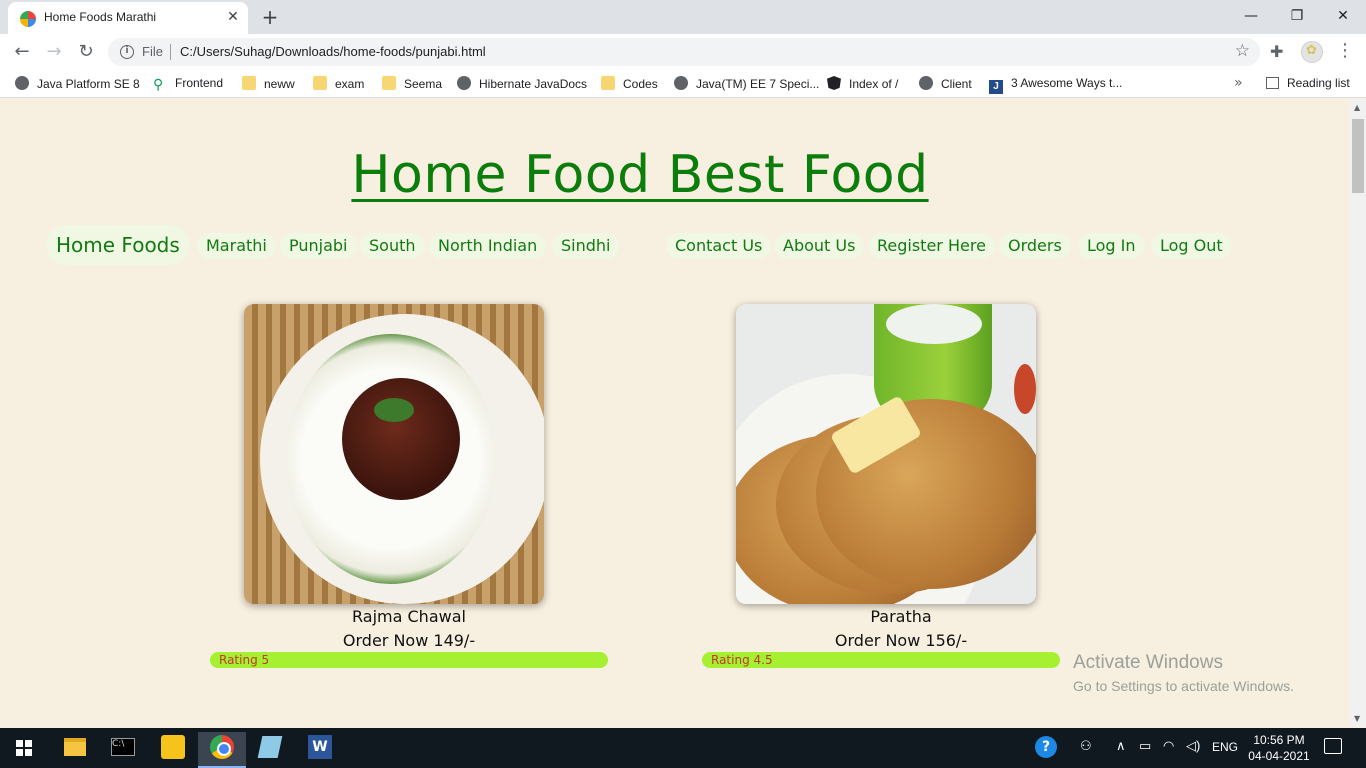 The width and height of the screenshot is (1366, 768). What do you see at coordinates (268, 84) in the screenshot?
I see `bookmark-neww: neww` at bounding box center [268, 84].